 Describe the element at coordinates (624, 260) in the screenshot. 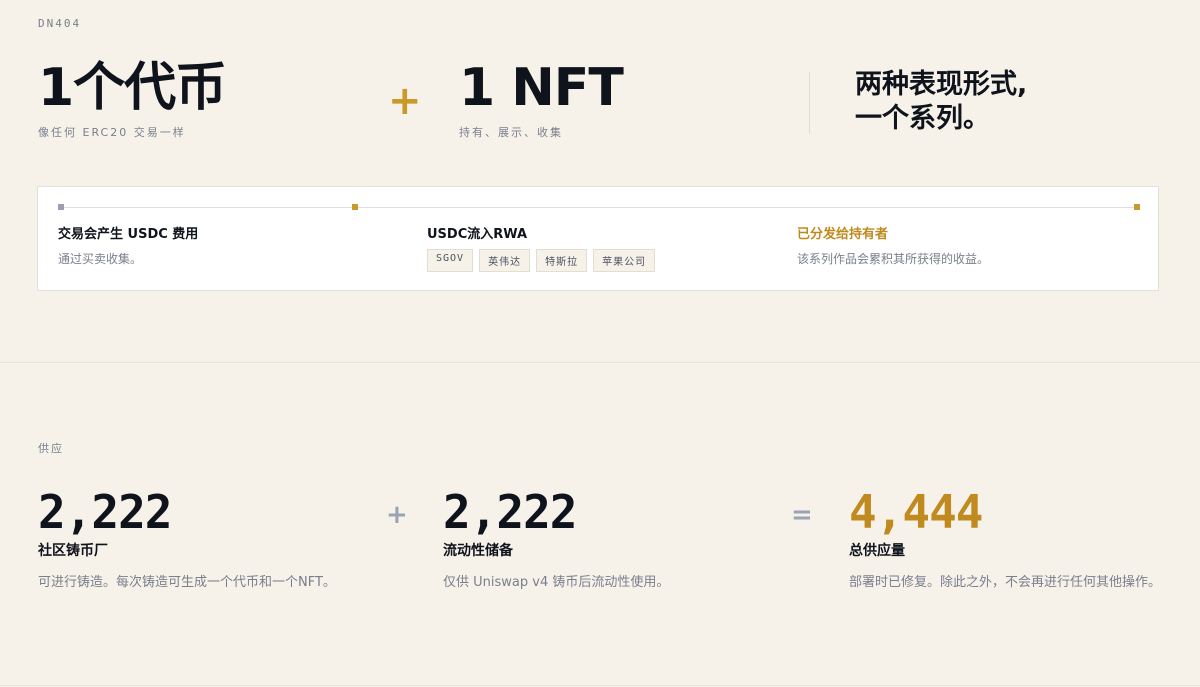

I see `asset-chip: 苹果公司` at that location.